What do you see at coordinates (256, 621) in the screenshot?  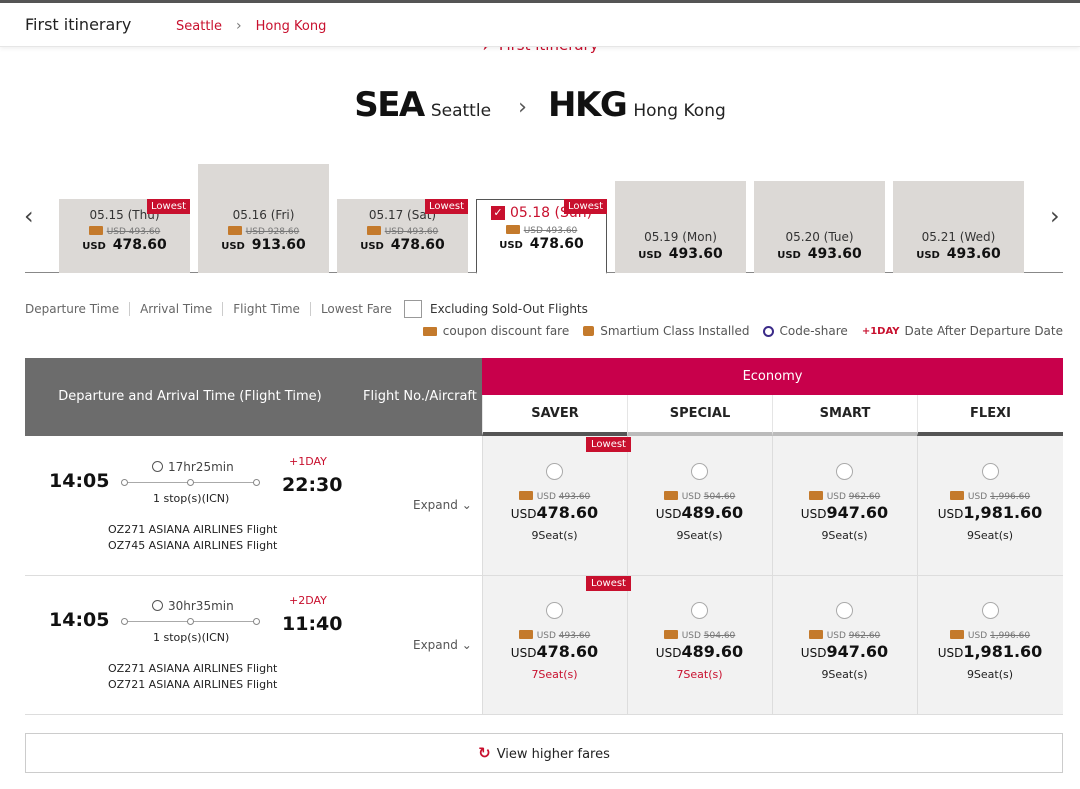 I see `timeline-end-dot` at bounding box center [256, 621].